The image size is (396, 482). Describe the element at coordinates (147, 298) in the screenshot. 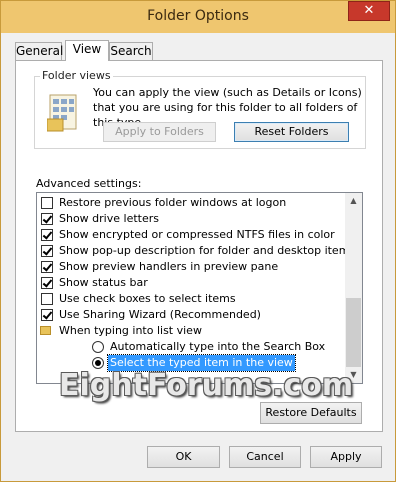

I see `setting-label: Use check boxes to select items` at that location.